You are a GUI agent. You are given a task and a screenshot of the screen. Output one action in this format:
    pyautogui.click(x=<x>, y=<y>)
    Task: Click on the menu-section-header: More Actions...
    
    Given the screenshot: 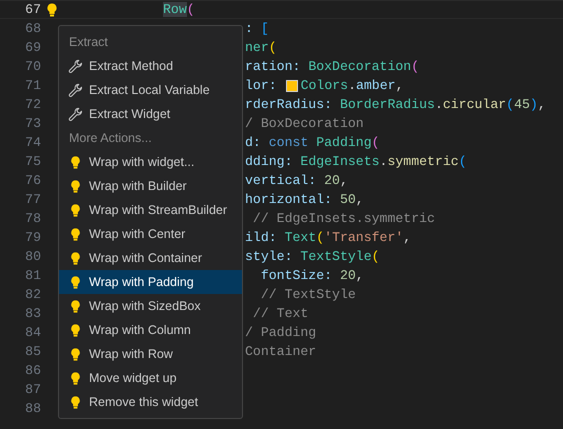 What is the action you would take?
    pyautogui.click(x=110, y=138)
    